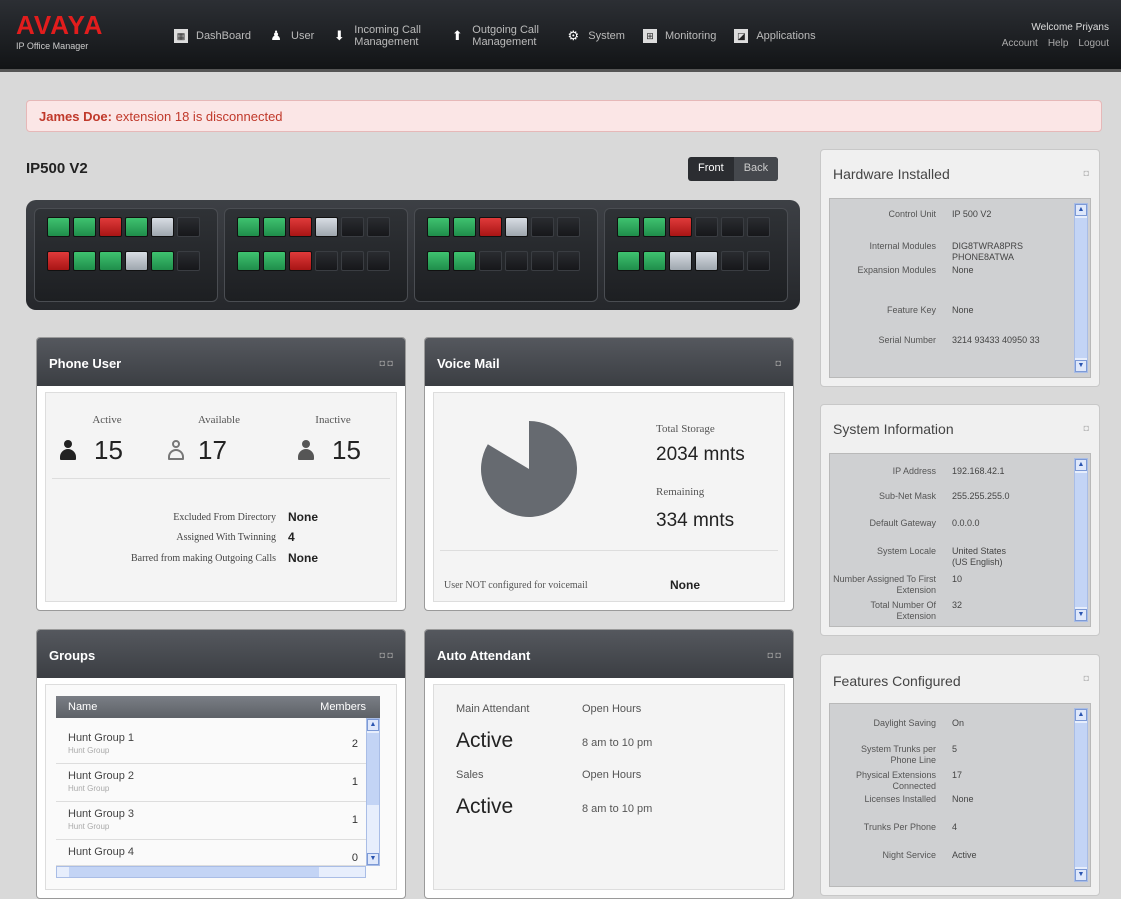 The width and height of the screenshot is (1121, 899). Describe the element at coordinates (897, 681) in the screenshot. I see `features-title: Features Configured` at that location.